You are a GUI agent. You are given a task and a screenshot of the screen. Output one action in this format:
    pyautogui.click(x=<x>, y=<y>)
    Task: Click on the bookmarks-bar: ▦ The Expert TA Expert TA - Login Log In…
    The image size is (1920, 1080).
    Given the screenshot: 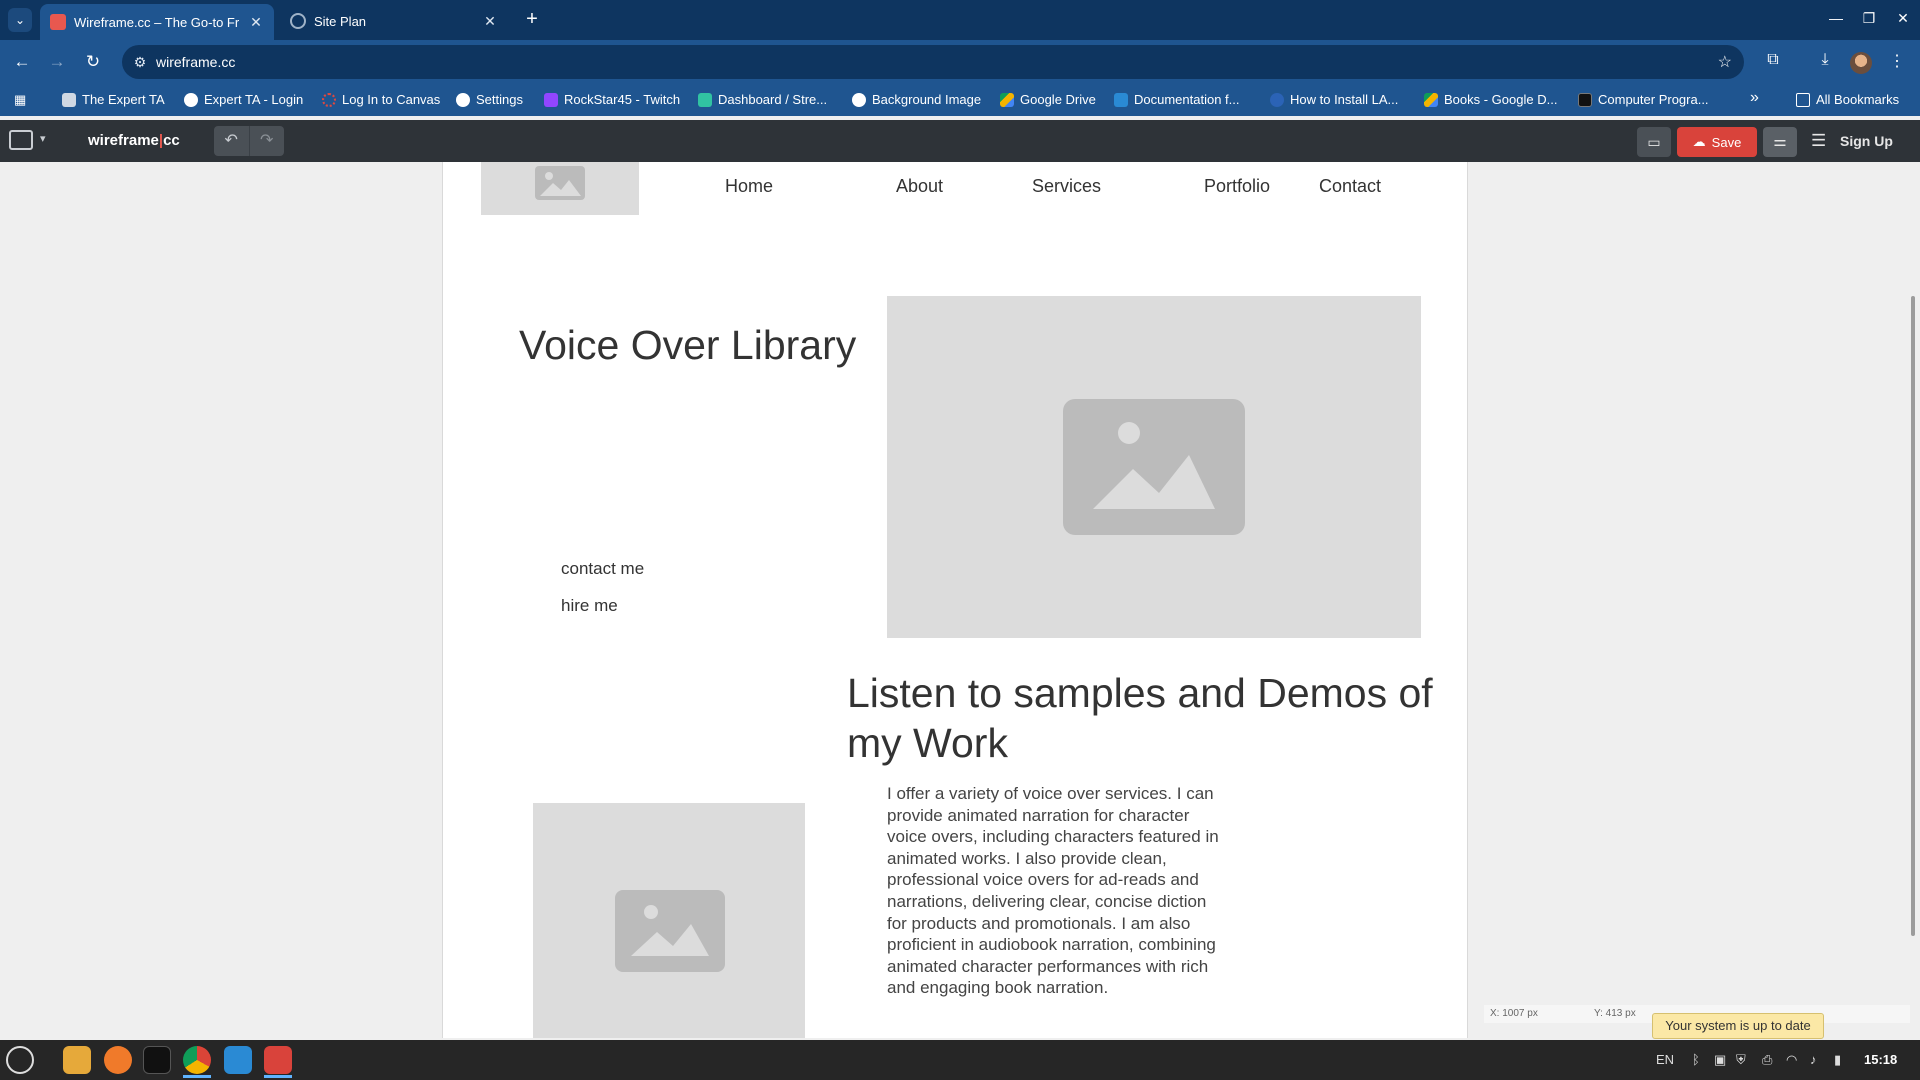 What is the action you would take?
    pyautogui.click(x=960, y=100)
    